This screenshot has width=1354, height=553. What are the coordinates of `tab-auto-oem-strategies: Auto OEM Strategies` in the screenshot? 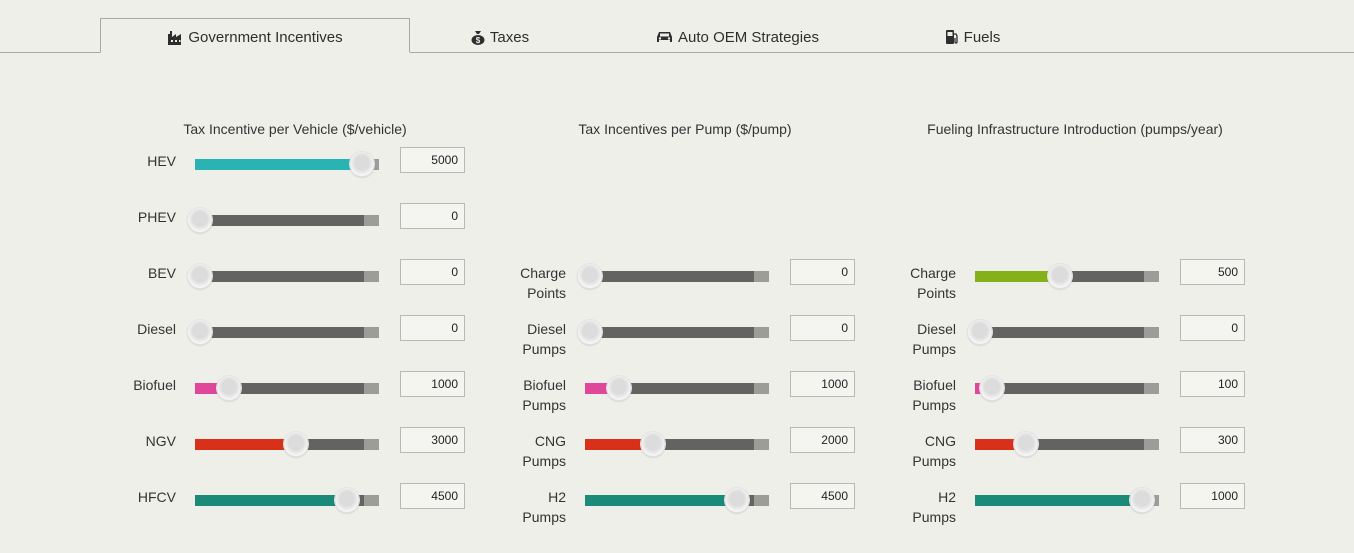 It's located at (737, 35).